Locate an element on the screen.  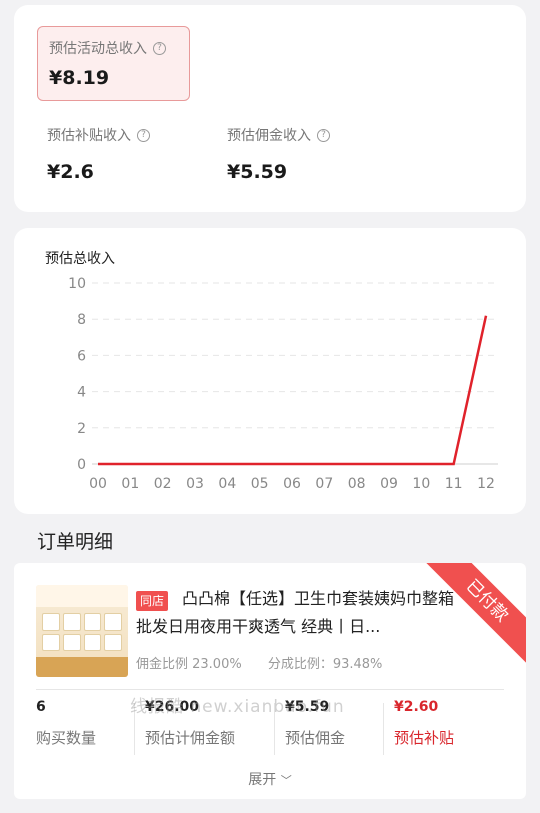
x-tick-label: 08 is located at coordinates (357, 484).